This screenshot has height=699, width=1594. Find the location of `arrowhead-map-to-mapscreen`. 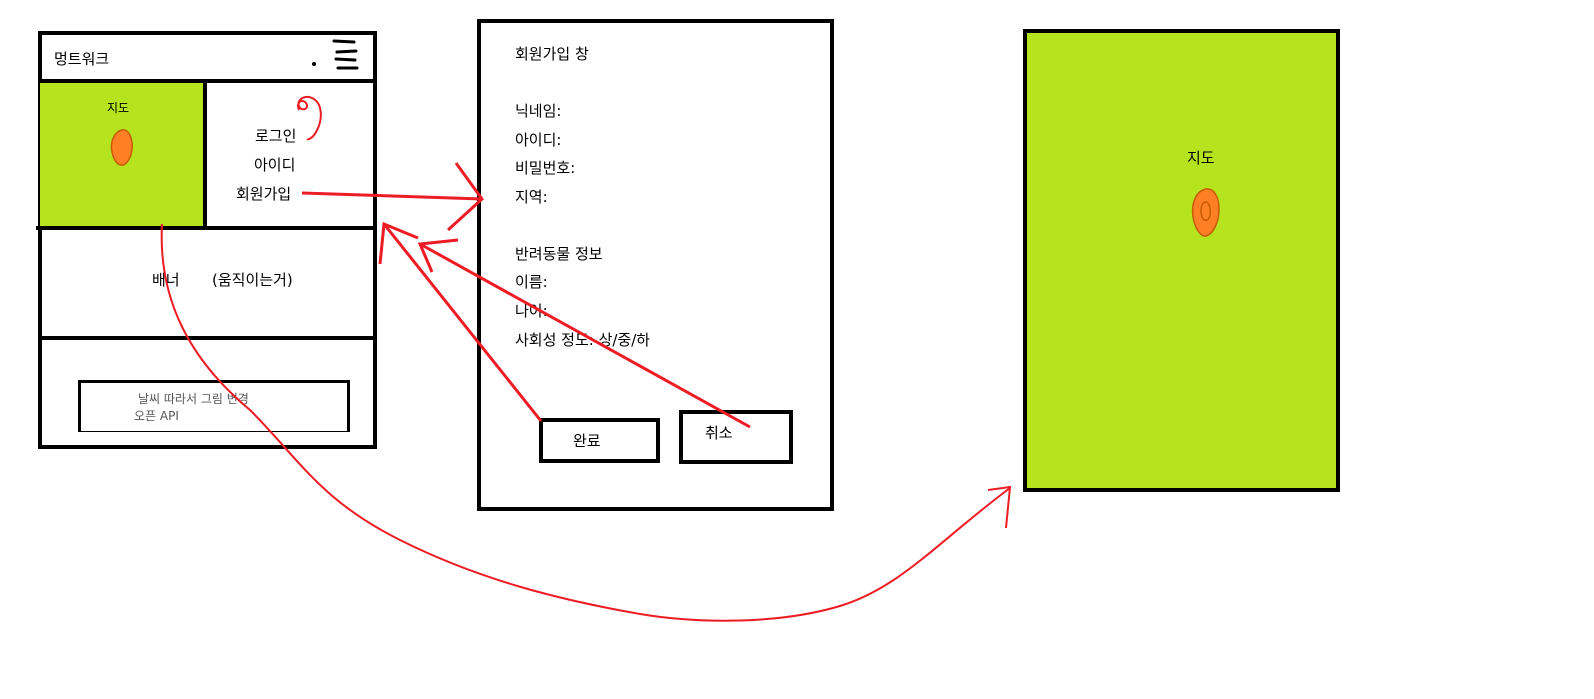

arrowhead-map-to-mapscreen is located at coordinates (999, 507).